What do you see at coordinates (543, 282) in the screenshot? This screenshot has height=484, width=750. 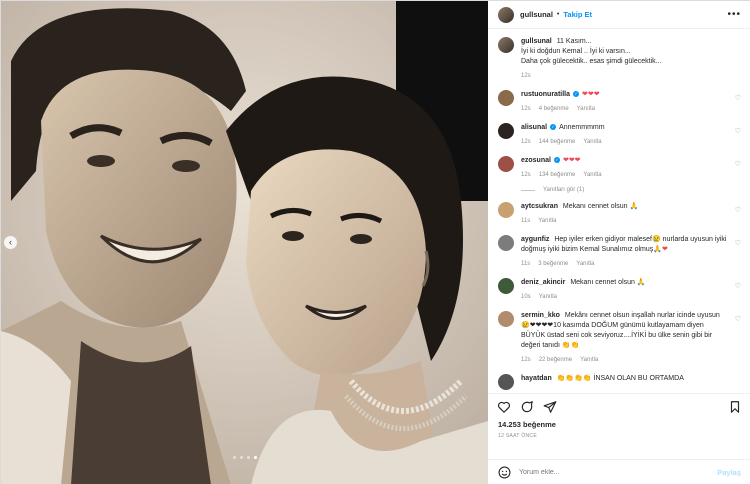 I see `comment-username: deniz_akincir` at bounding box center [543, 282].